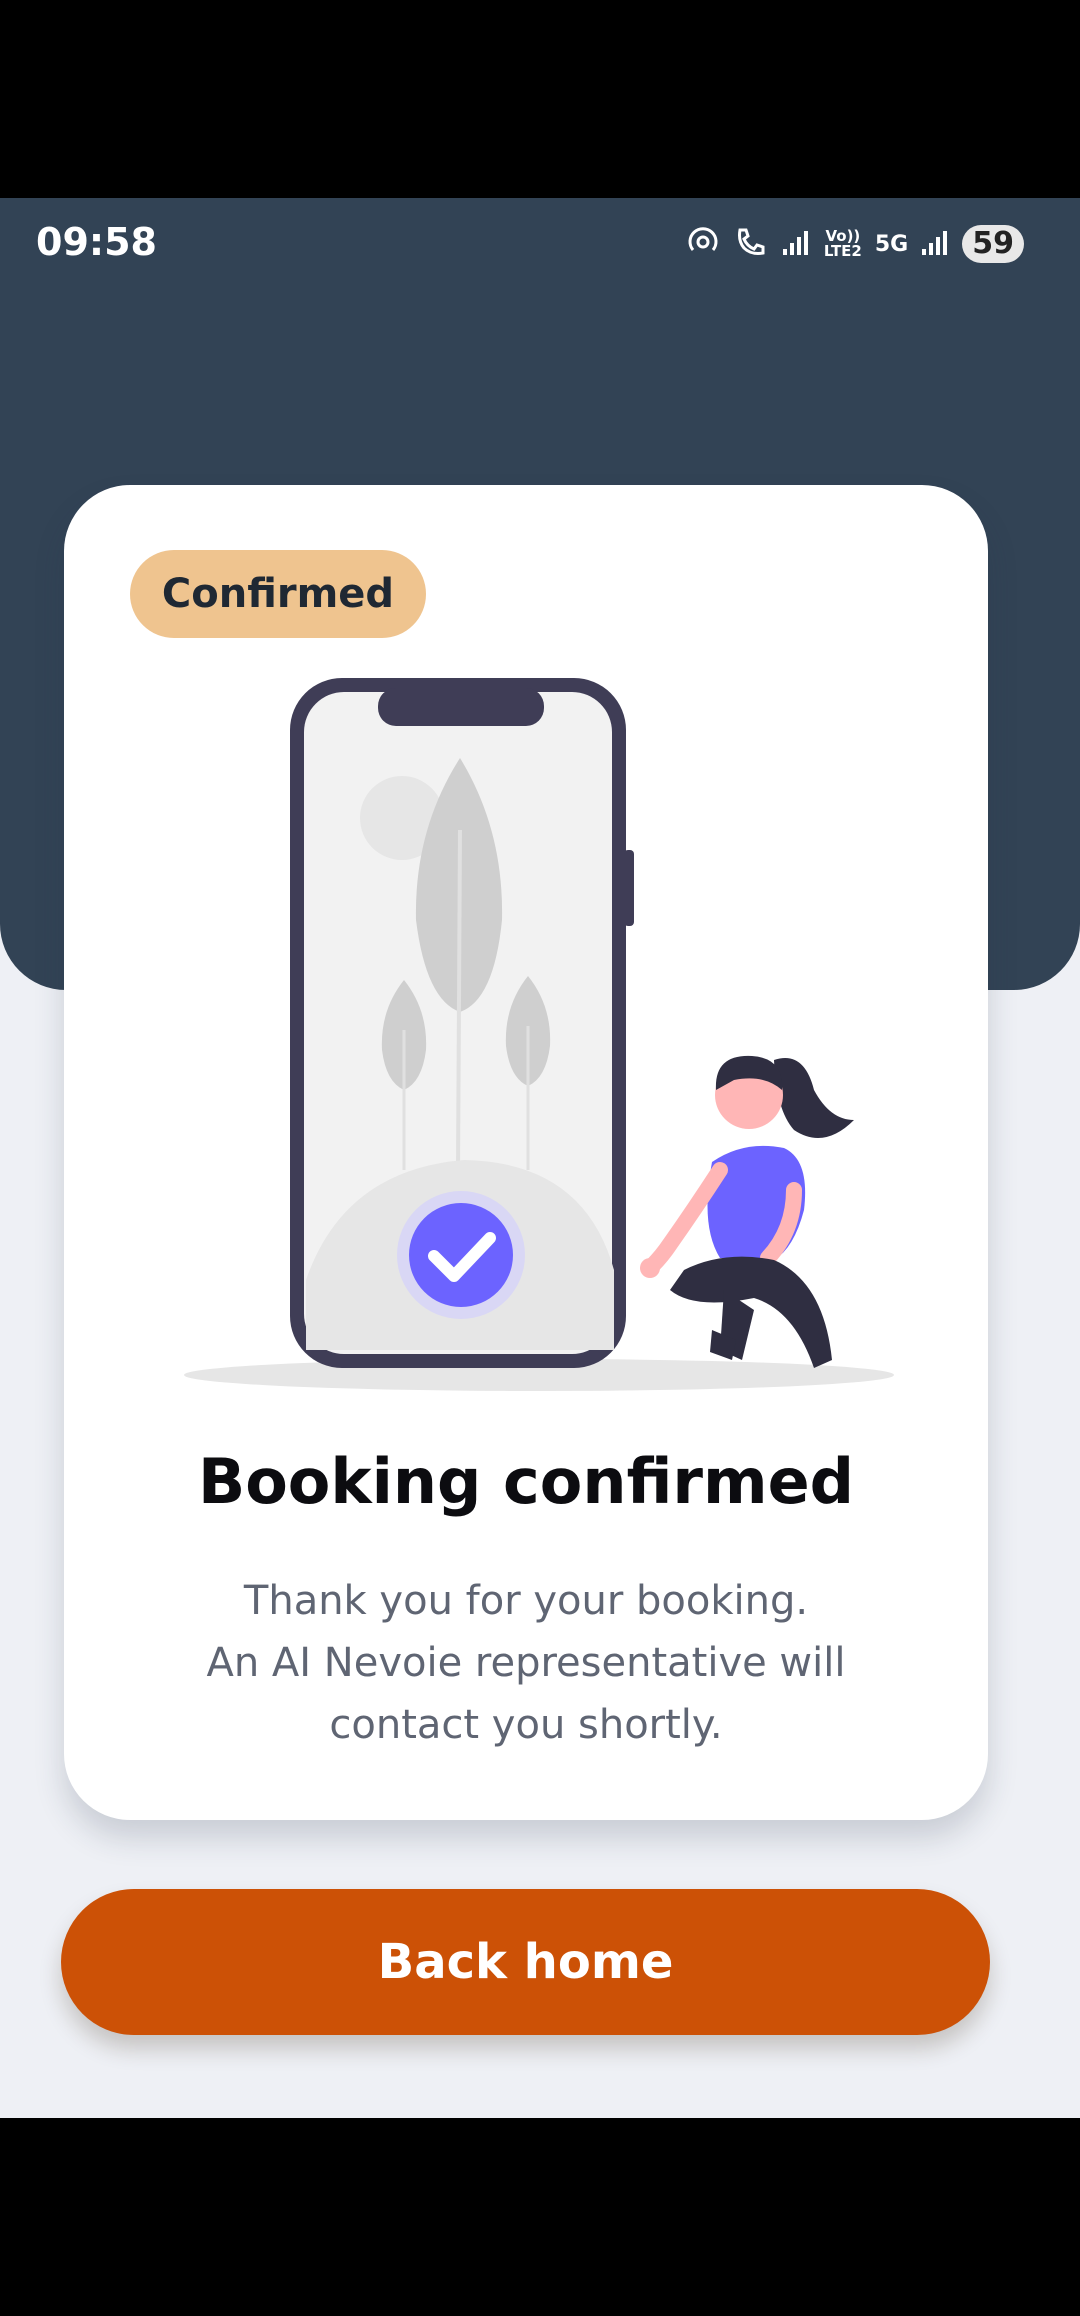  I want to click on status-time: 09:58, so click(96, 242).